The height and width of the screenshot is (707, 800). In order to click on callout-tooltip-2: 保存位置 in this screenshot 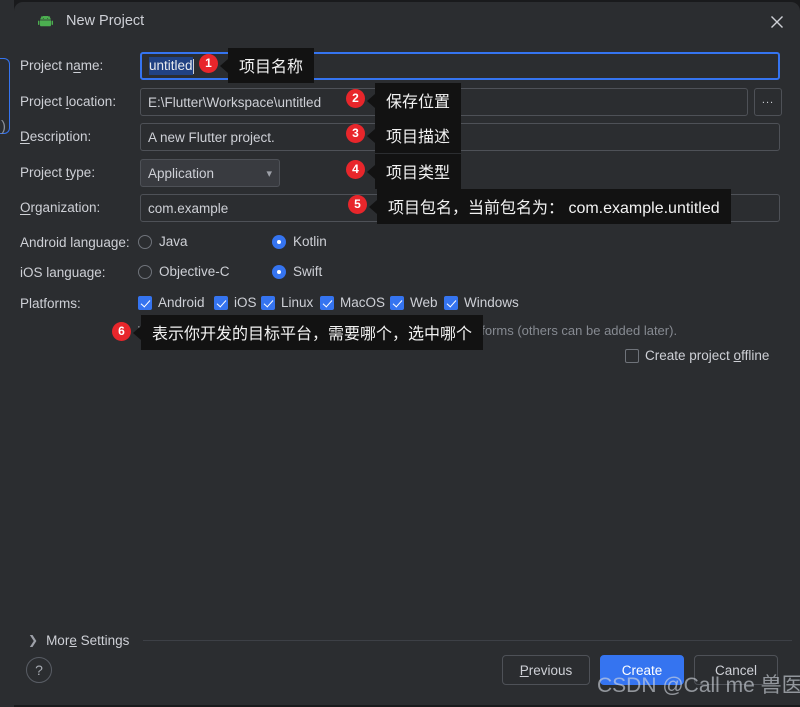, I will do `click(414, 100)`.